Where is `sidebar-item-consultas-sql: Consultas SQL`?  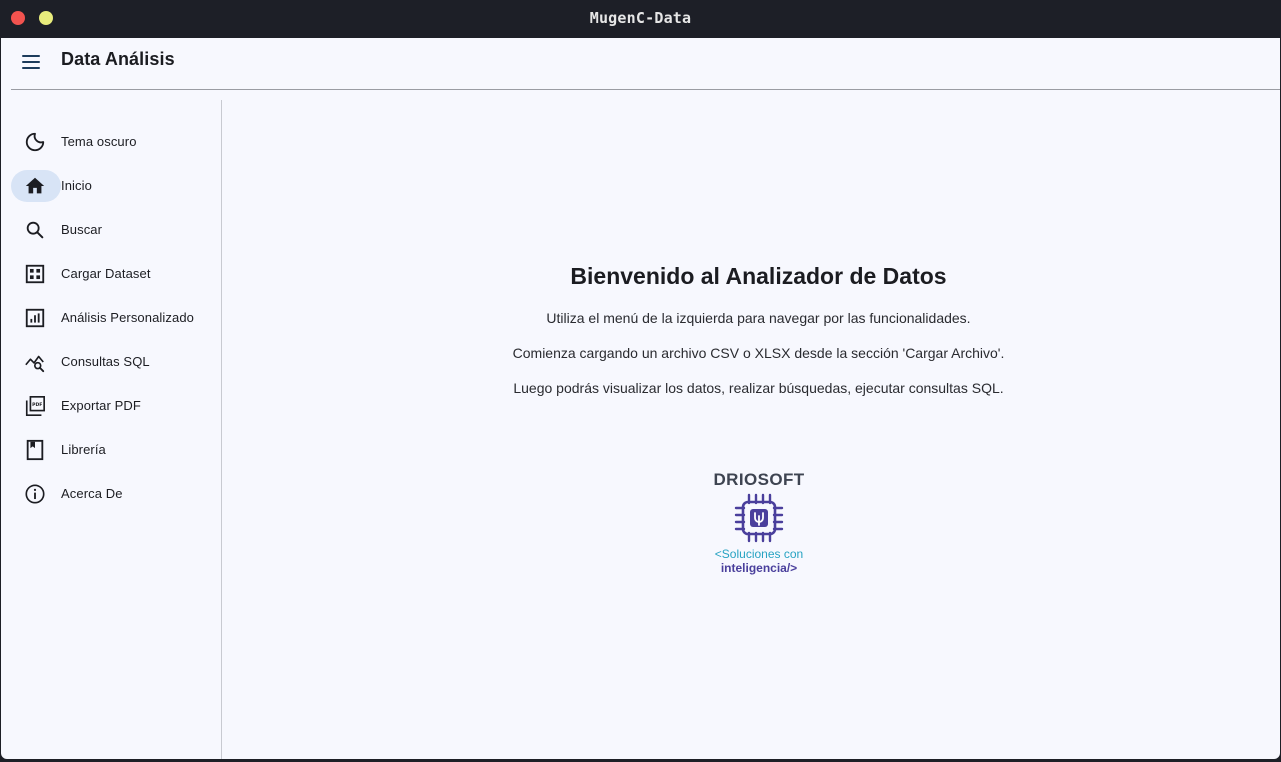 sidebar-item-consultas-sql: Consultas SQL is located at coordinates (111, 362).